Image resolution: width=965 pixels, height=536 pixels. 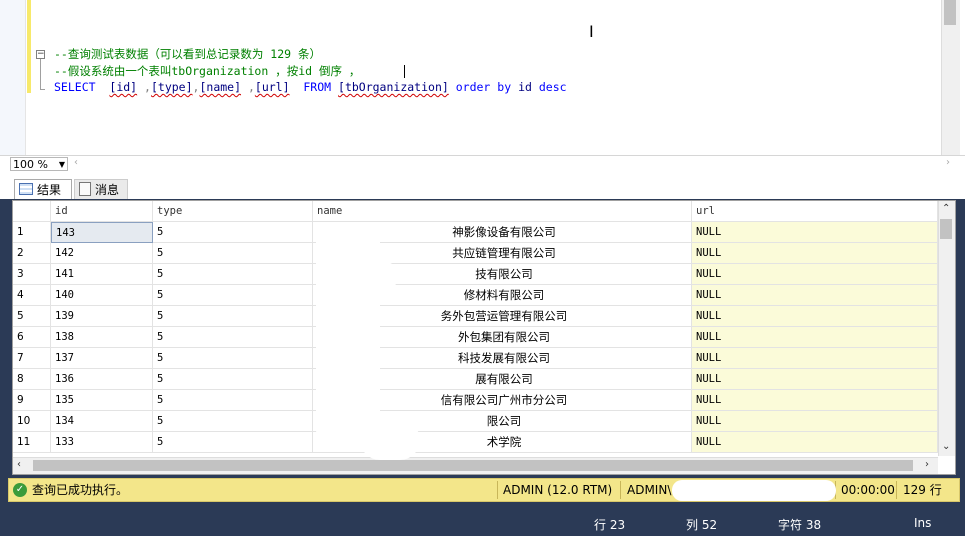 I want to click on code-line-comment-2: --假设系统由一个表叫tbOrganization ，按id 倒序 ，, so click(x=211, y=71).